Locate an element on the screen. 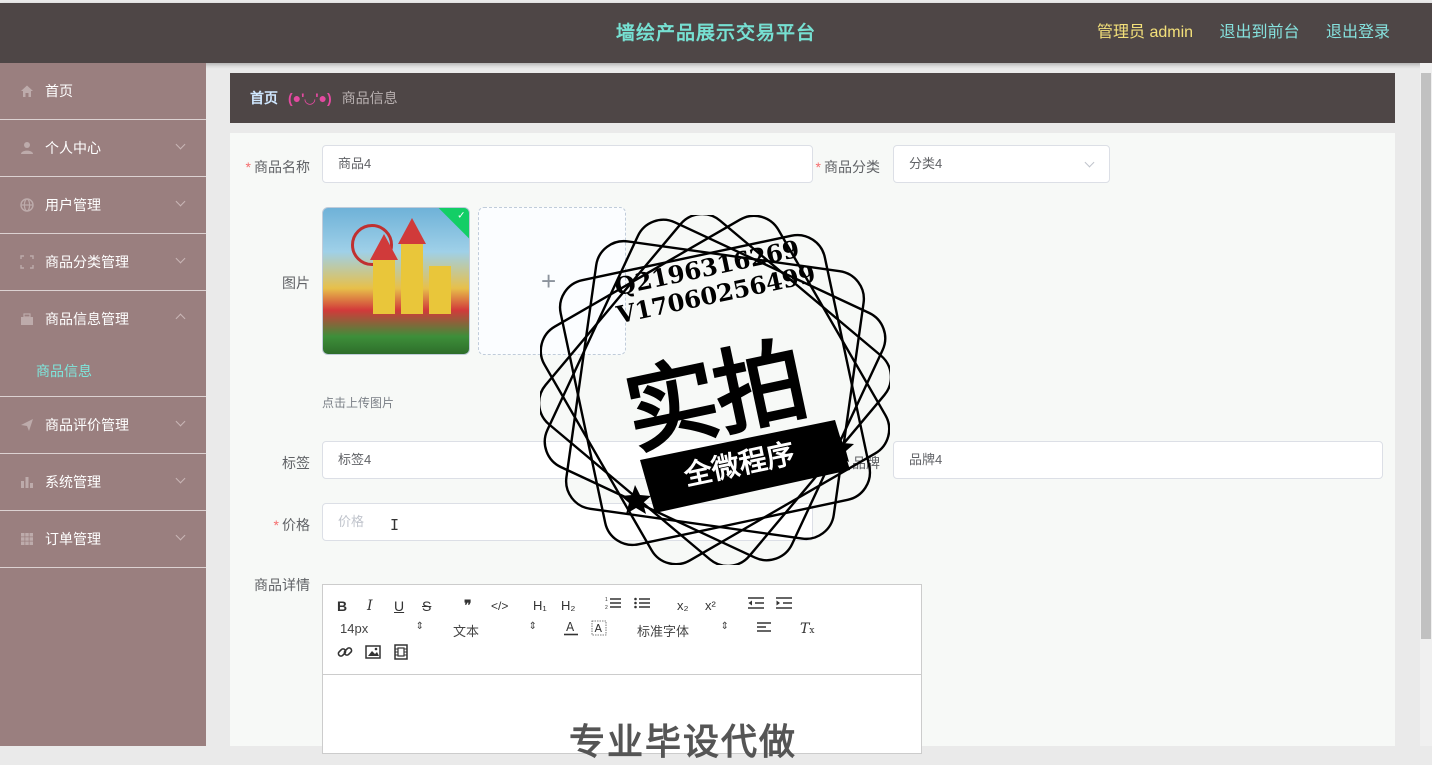  svg-text: 1 is located at coordinates (606, 600).